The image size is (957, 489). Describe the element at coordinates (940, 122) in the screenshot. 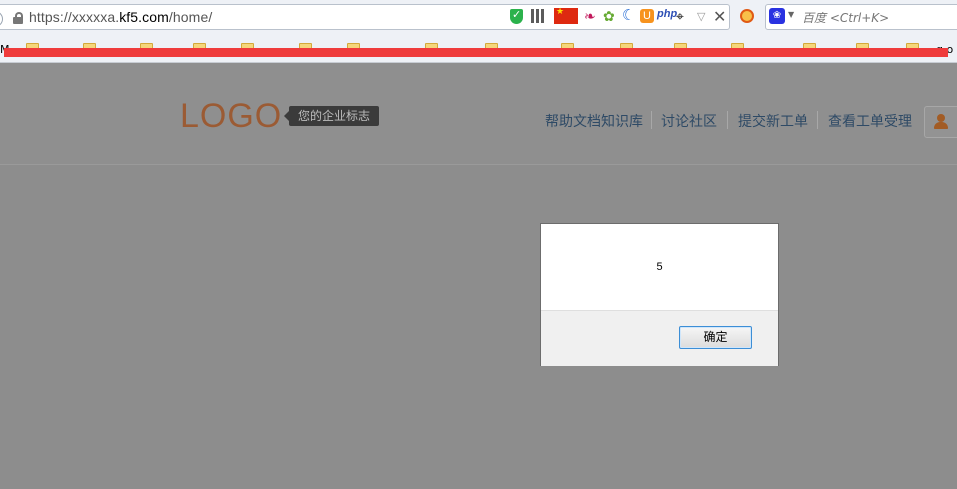

I see `user-menu-button` at that location.